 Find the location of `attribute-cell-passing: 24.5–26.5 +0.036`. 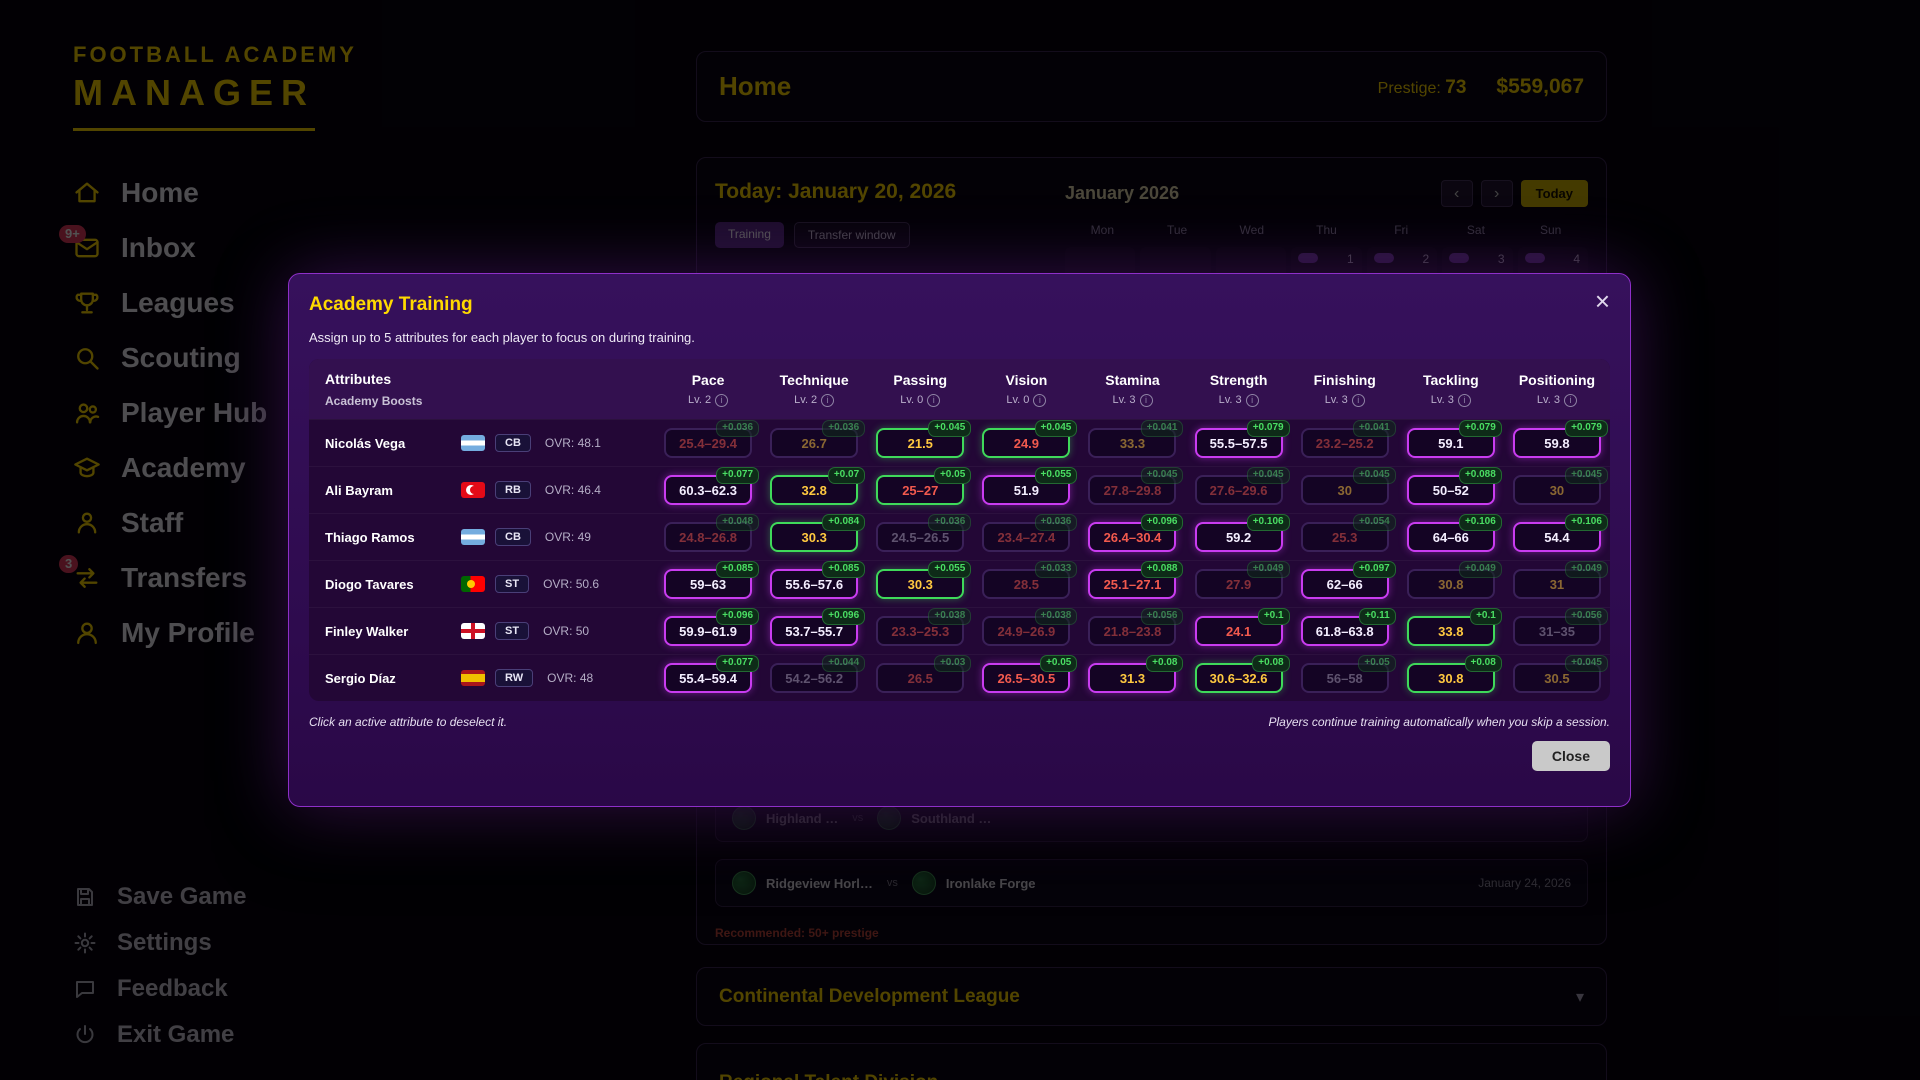

attribute-cell-passing: 24.5–26.5 +0.036 is located at coordinates (924, 533).